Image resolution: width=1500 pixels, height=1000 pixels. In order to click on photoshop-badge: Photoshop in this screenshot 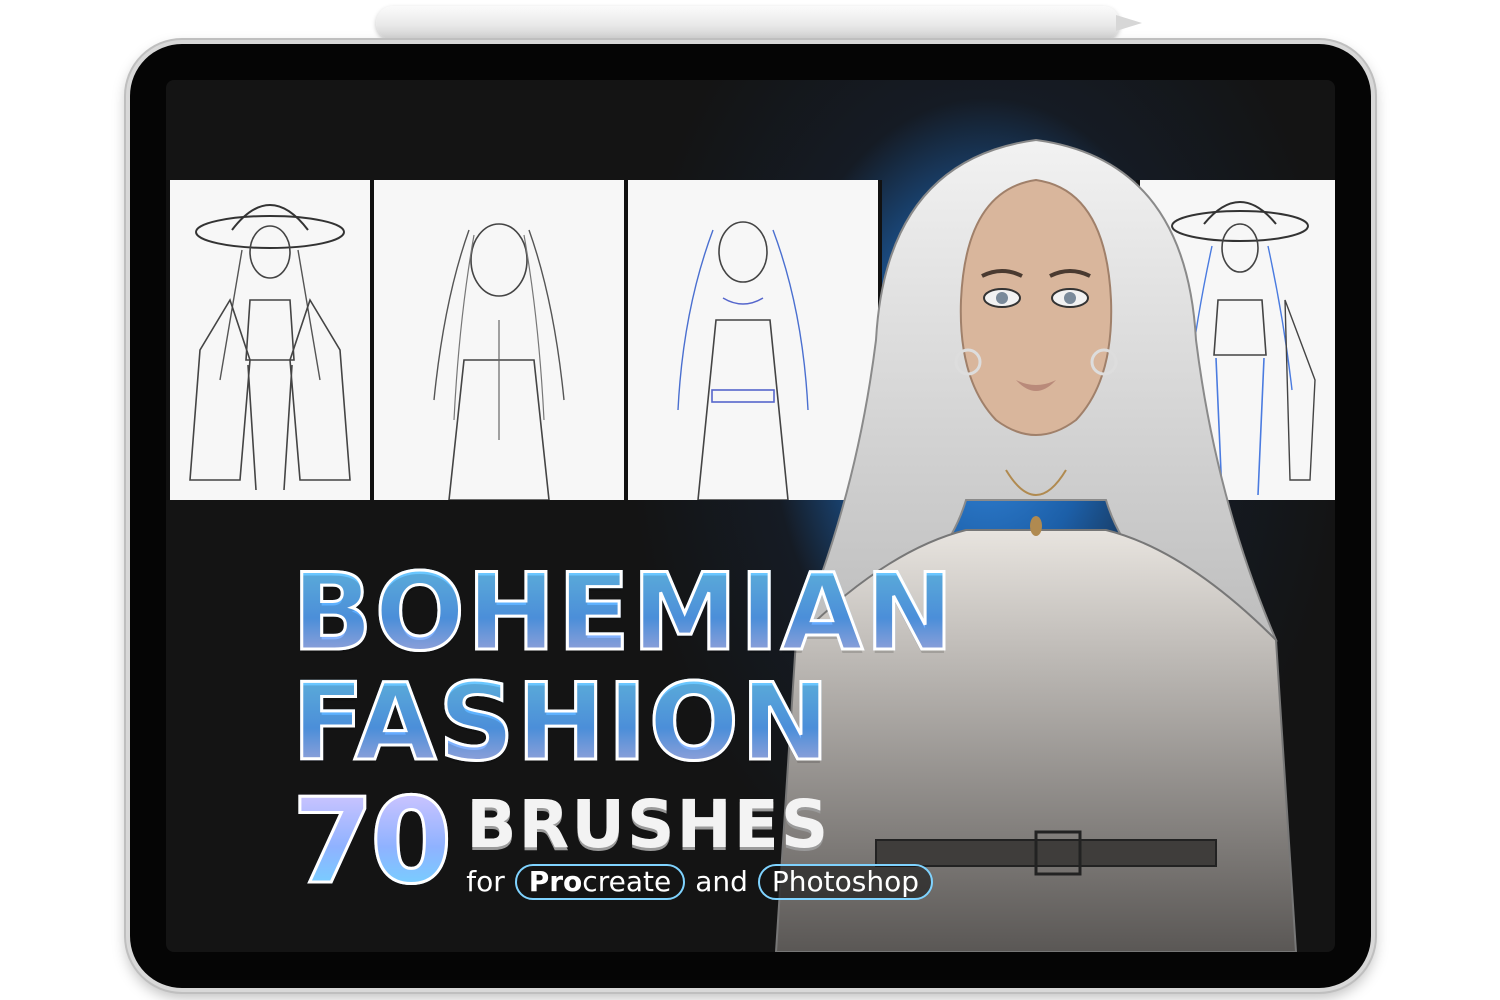, I will do `click(845, 882)`.